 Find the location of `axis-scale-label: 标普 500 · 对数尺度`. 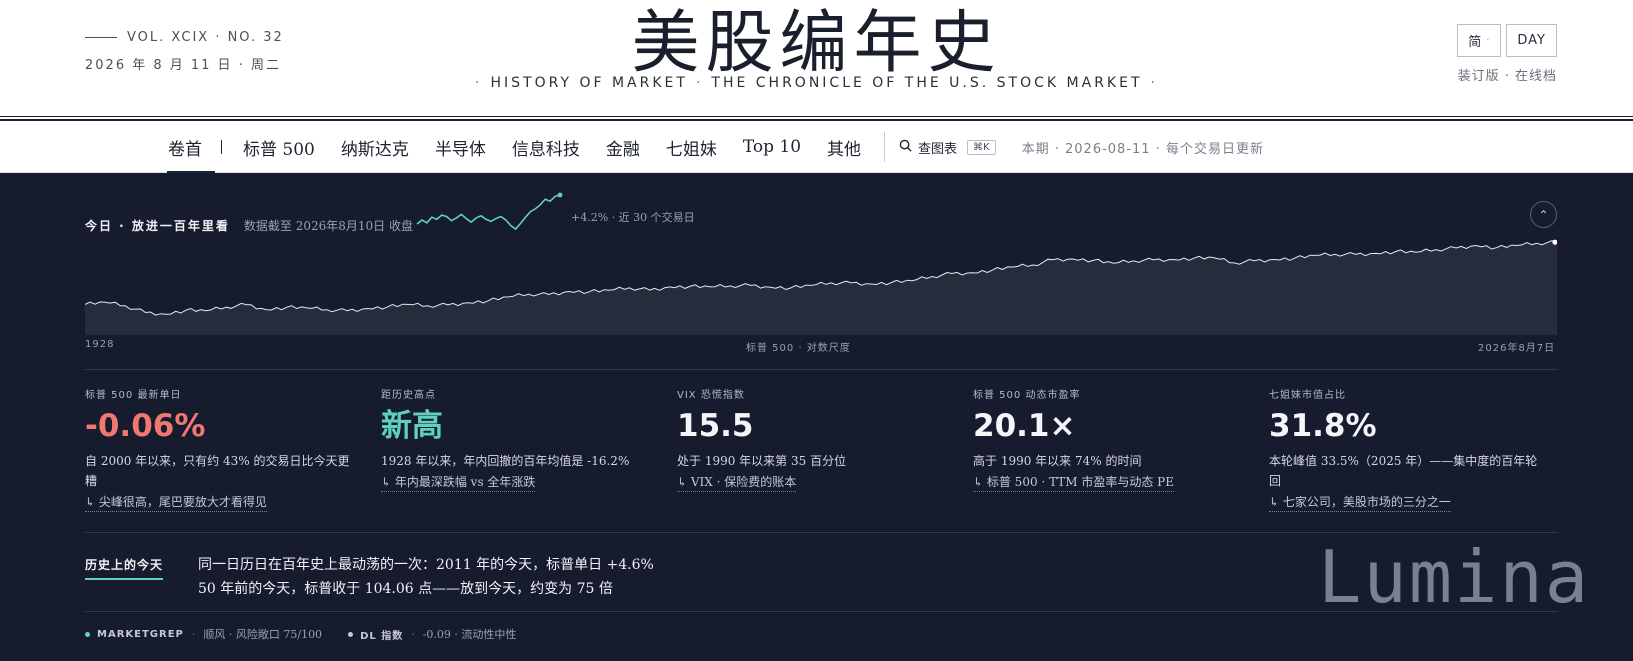

axis-scale-label: 标普 500 · 对数尺度 is located at coordinates (798, 348).